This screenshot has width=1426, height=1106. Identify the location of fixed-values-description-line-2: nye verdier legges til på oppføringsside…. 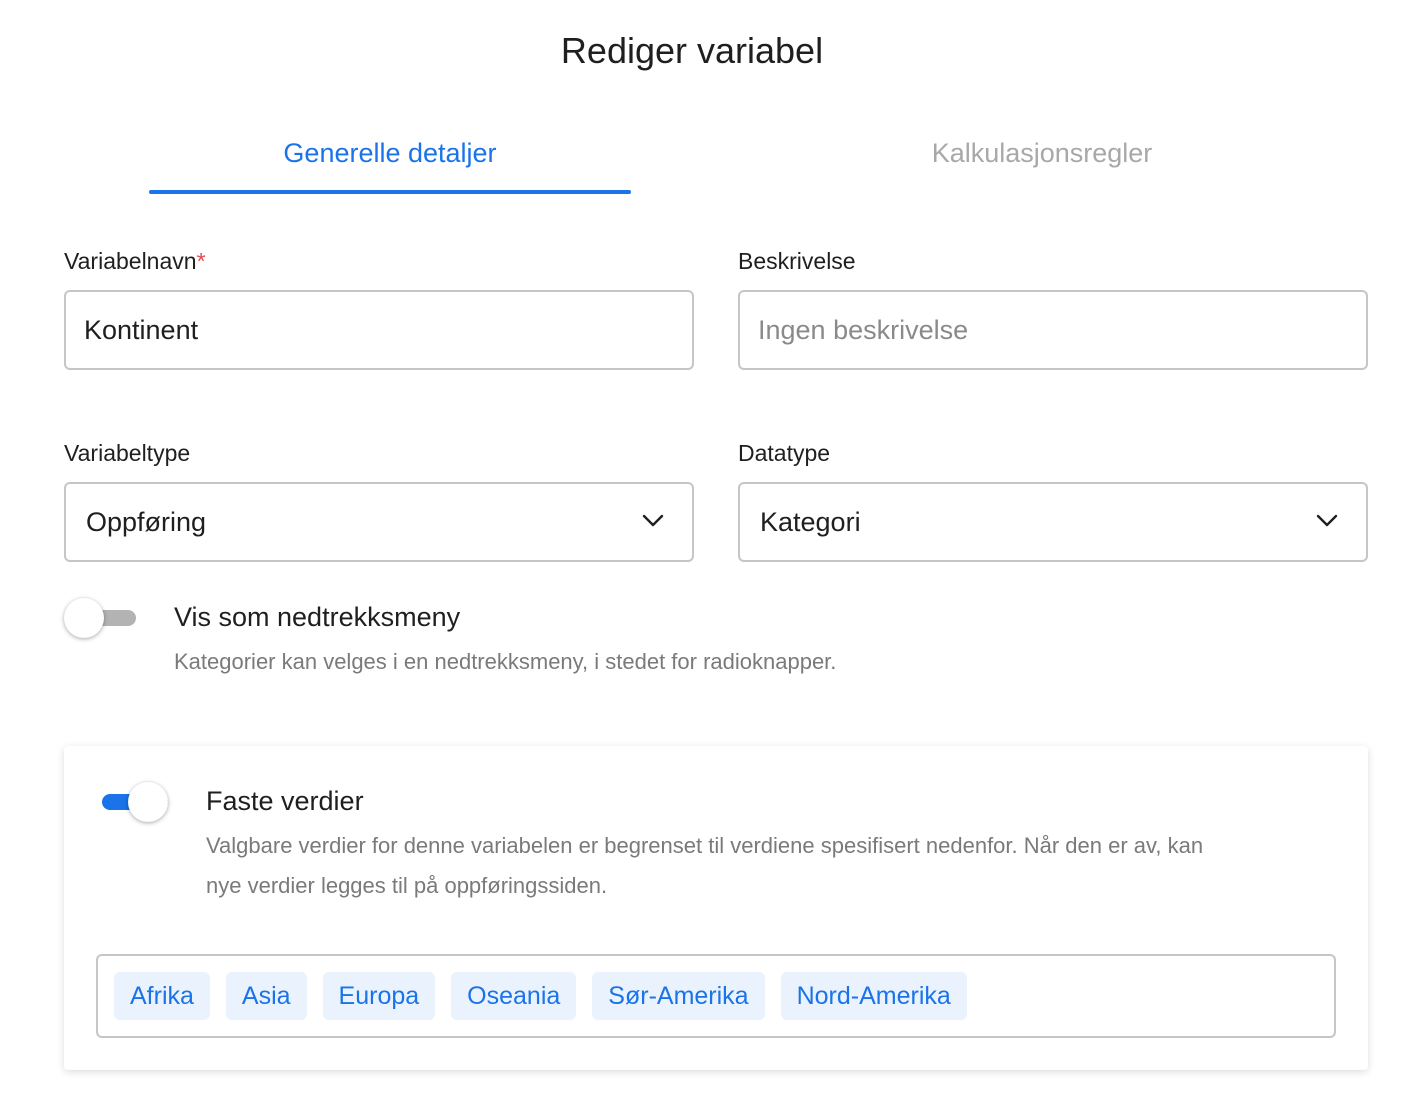
(407, 885).